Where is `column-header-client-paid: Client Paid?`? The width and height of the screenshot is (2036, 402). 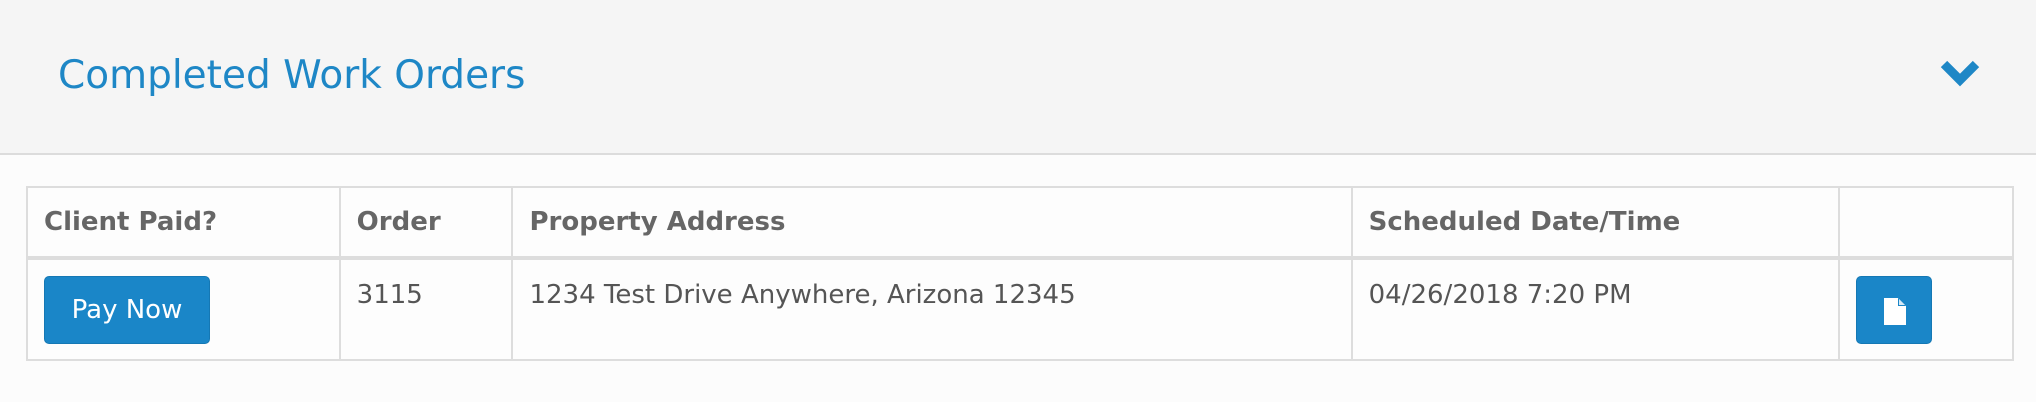
column-header-client-paid: Client Paid? is located at coordinates (183, 223).